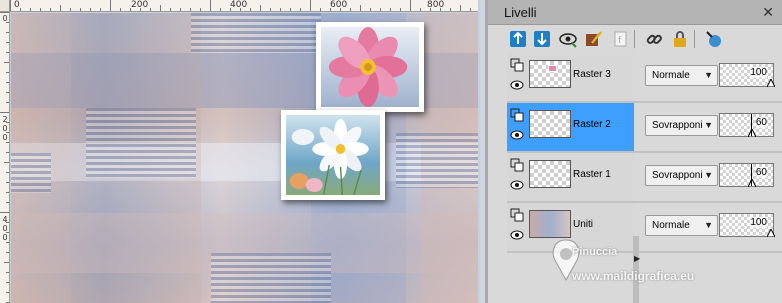 The width and height of the screenshot is (782, 303). What do you see at coordinates (635, 12) in the screenshot?
I see `panel-titlebar: Livelli ✕` at bounding box center [635, 12].